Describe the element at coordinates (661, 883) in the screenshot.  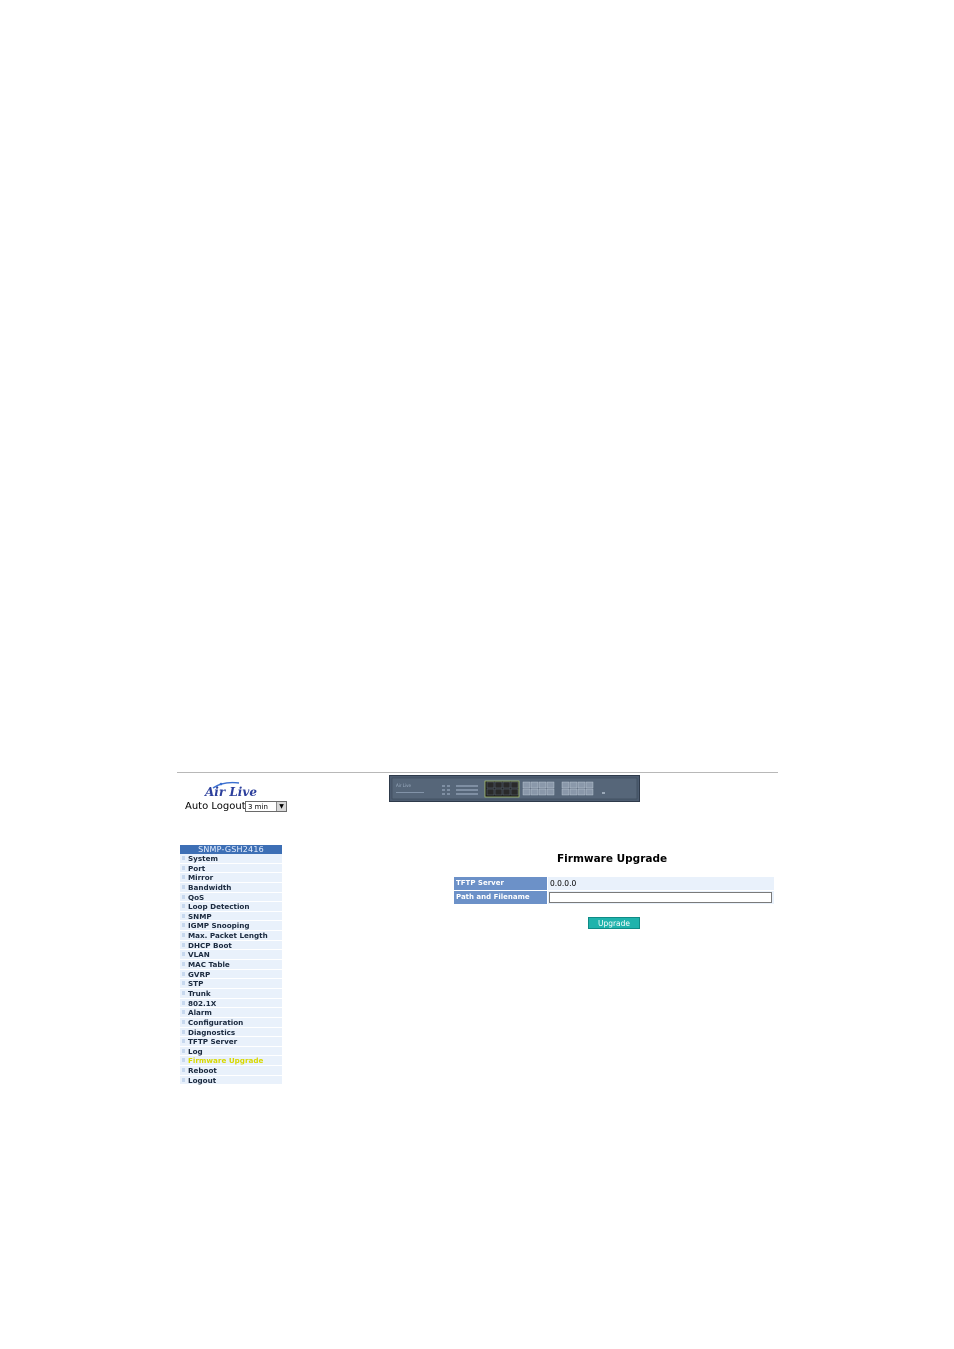
I see `tftp-server-cell: 0.0.0.0` at that location.